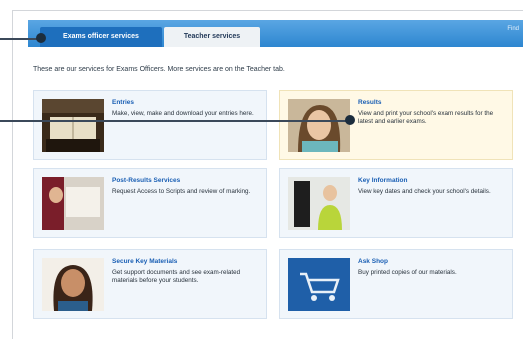 This screenshot has height=339, width=523. I want to click on tab-teacher-services: Teacher services, so click(212, 37).